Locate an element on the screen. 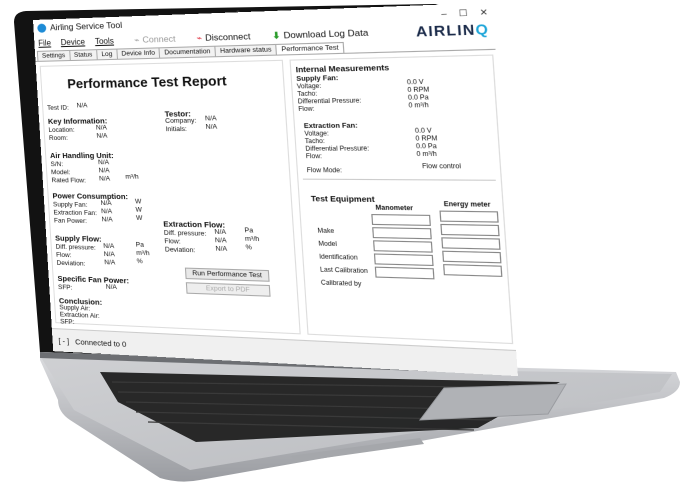 Image resolution: width=681 pixels, height=483 pixels. maximize-button: ☐ is located at coordinates (462, 13).